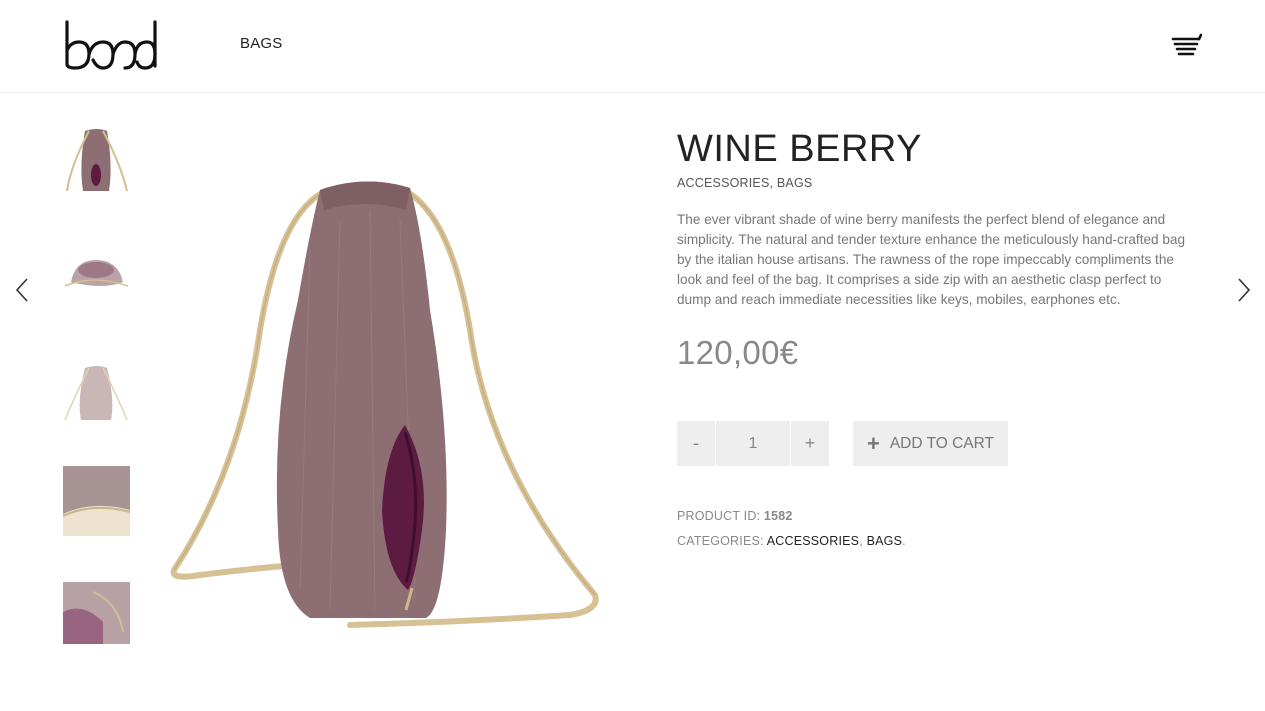 This screenshot has height=711, width=1265. I want to click on product-title: WINE BERRY, so click(800, 149).